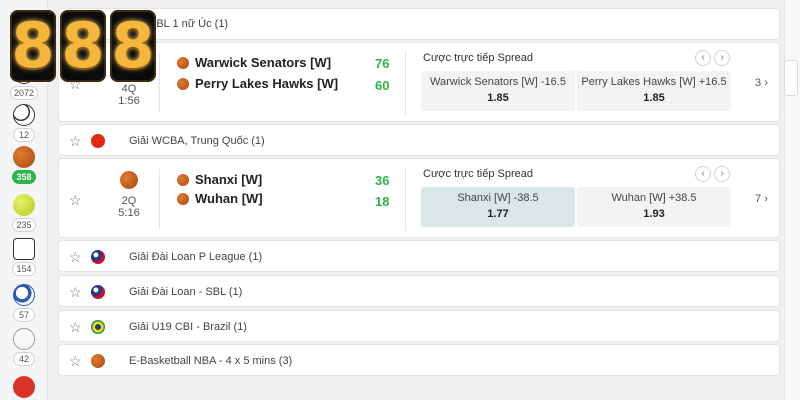 The image size is (800, 400). I want to click on odds-button-home: Shanxi [W] -38.5 1.77, so click(498, 207).